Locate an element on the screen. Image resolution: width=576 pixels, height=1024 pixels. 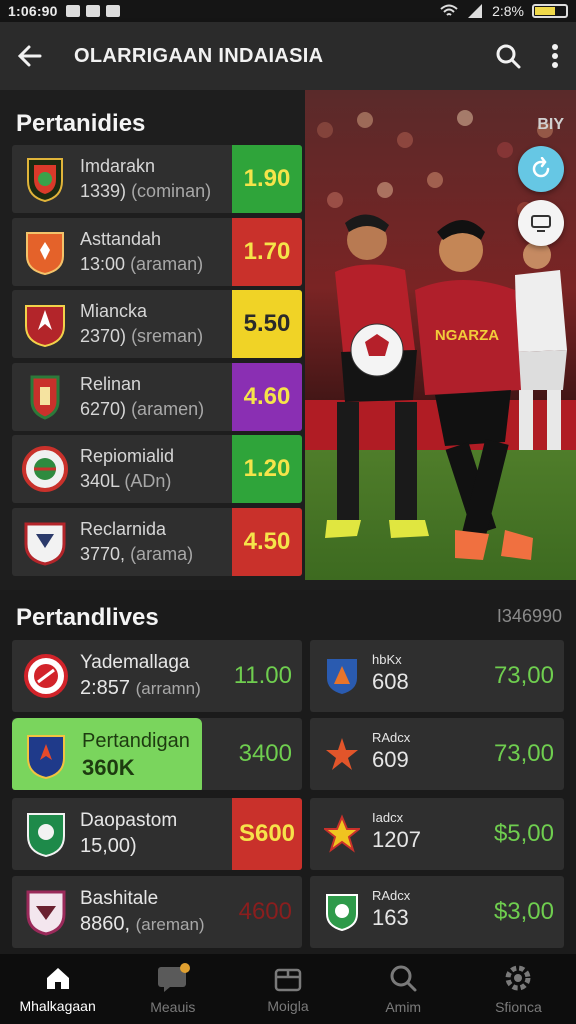
item-value: 1207 is located at coordinates (396, 839).